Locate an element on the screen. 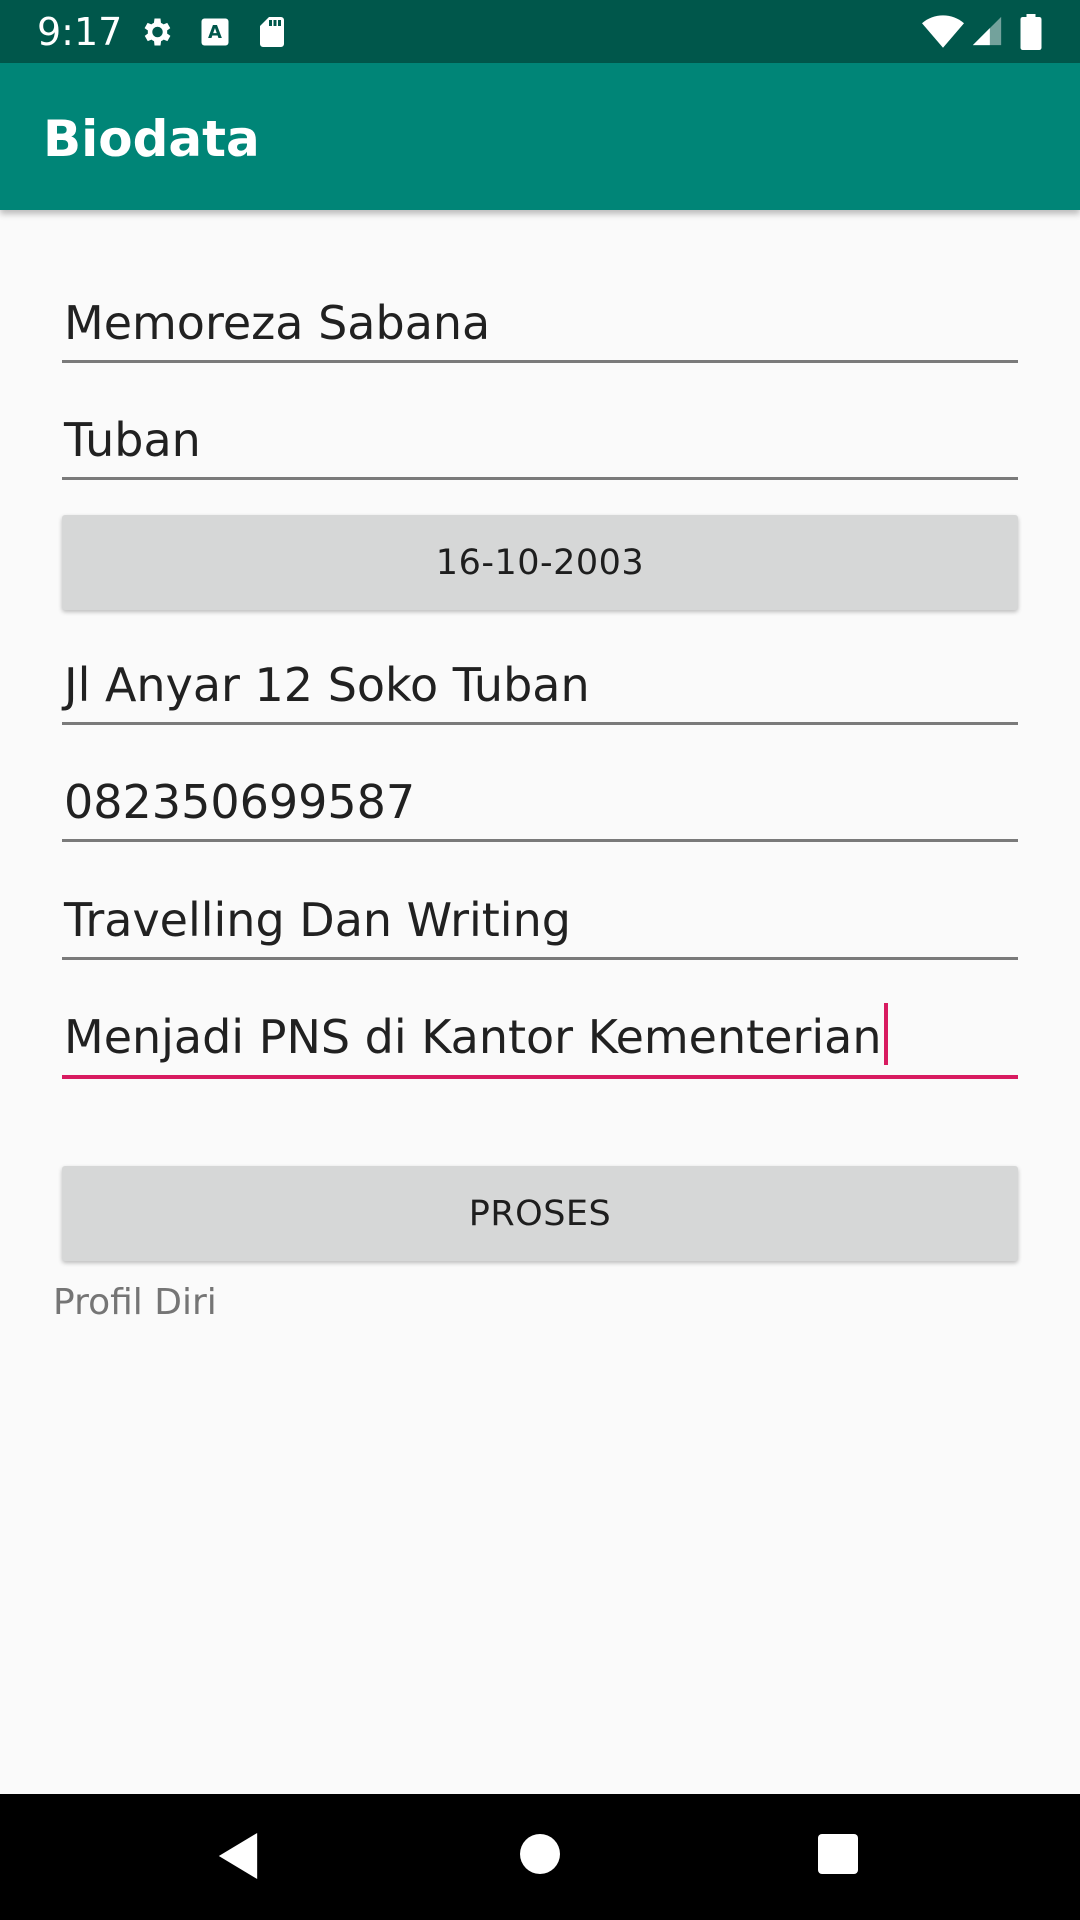 This screenshot has width=1080, height=1920. gear-icon is located at coordinates (157, 32).